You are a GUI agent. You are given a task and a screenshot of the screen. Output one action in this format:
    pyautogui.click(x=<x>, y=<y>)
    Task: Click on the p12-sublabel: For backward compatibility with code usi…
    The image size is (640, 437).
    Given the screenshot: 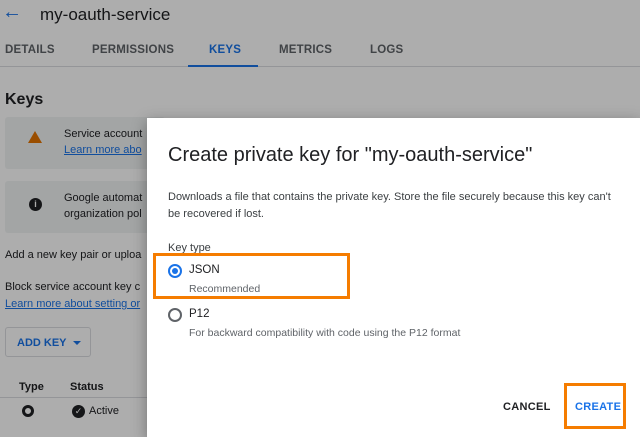 What is the action you would take?
    pyautogui.click(x=325, y=333)
    